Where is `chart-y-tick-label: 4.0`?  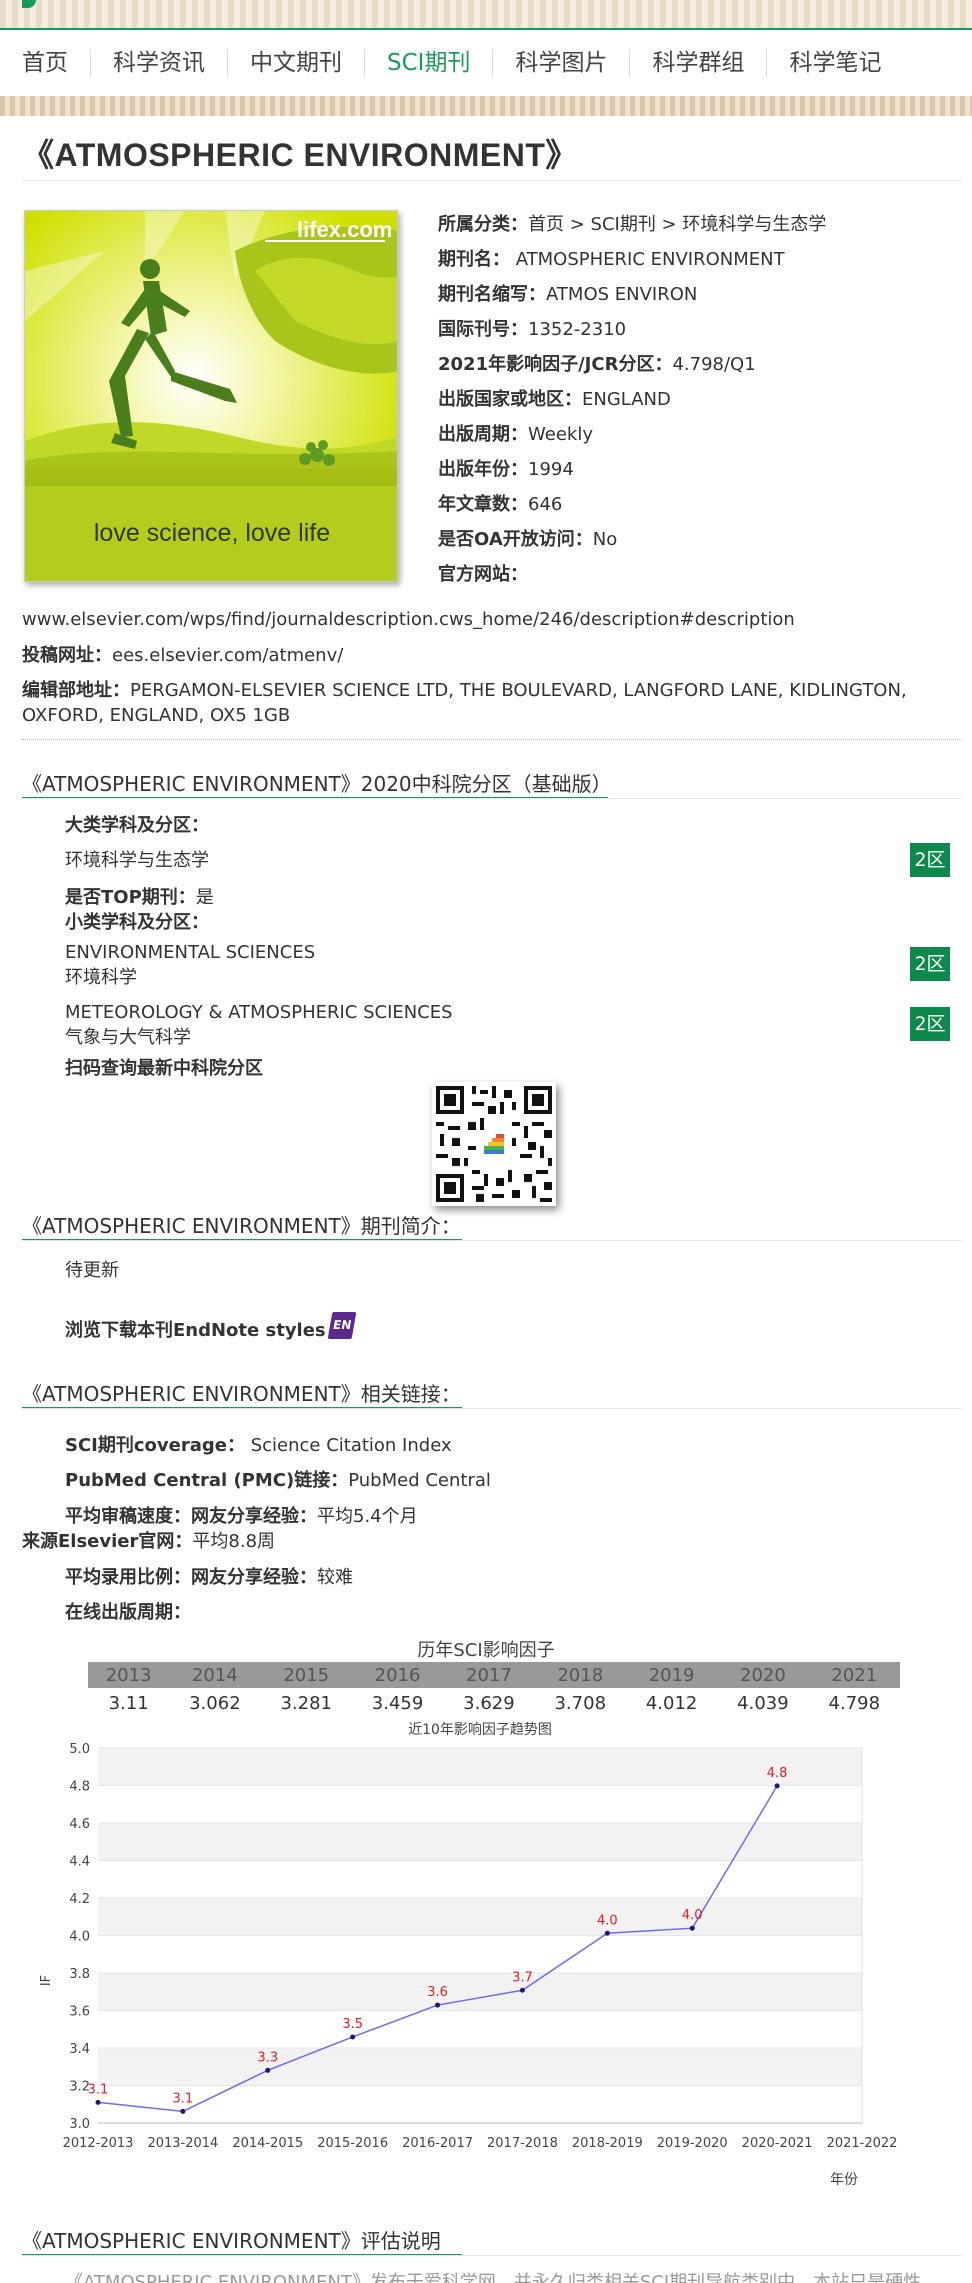 chart-y-tick-label: 4.0 is located at coordinates (79, 1937).